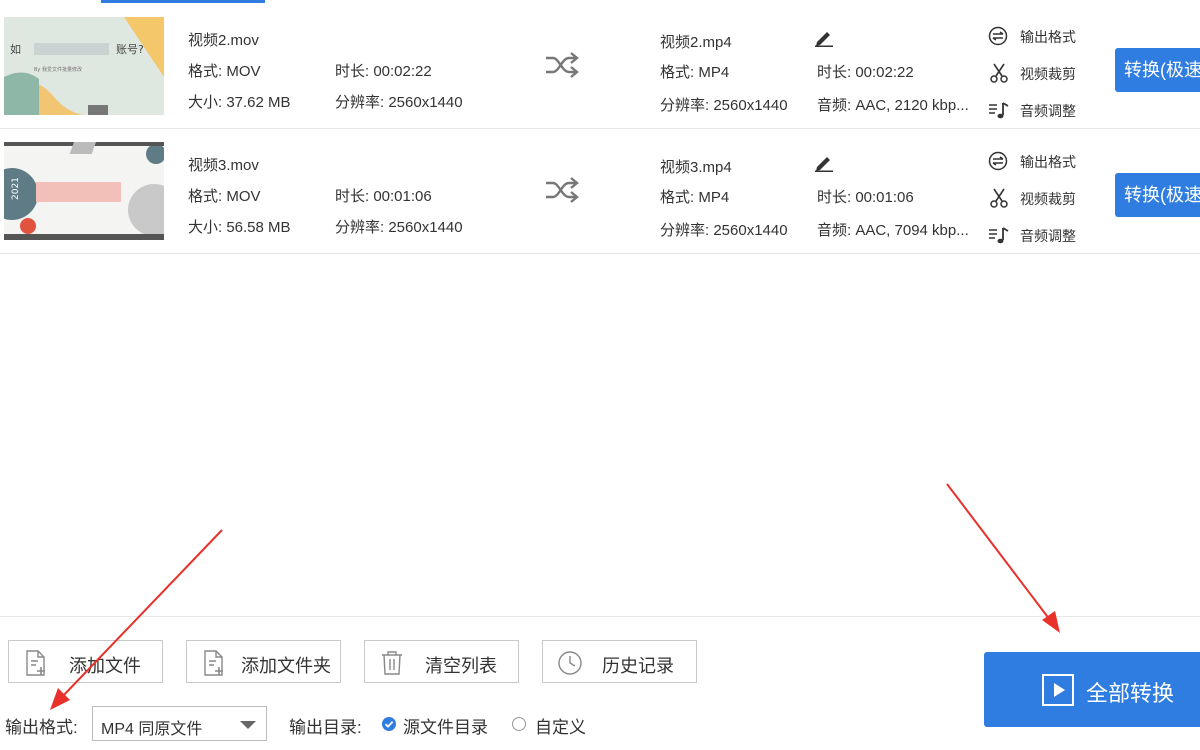 This screenshot has width=1200, height=750. What do you see at coordinates (142, 613) in the screenshot?
I see `annotation-arrow-left` at bounding box center [142, 613].